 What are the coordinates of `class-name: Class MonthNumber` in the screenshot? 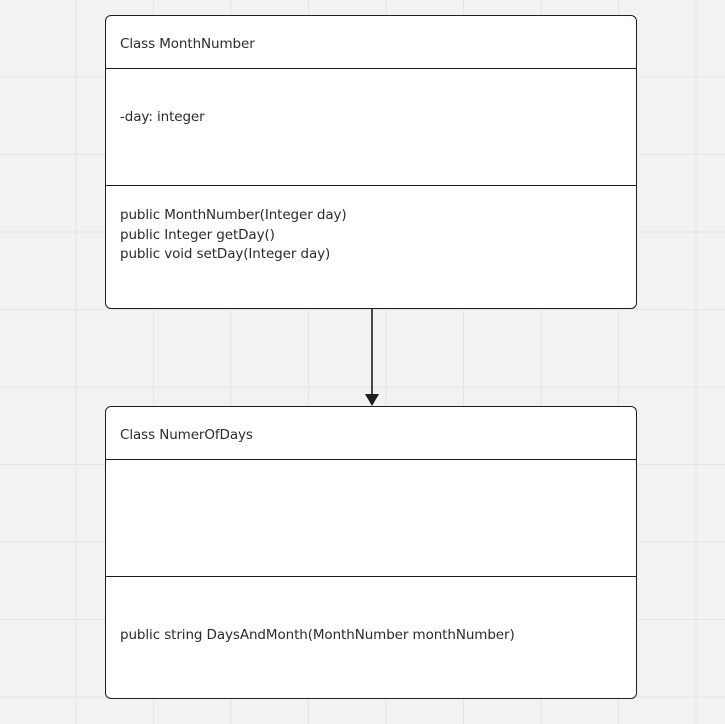 It's located at (371, 45).